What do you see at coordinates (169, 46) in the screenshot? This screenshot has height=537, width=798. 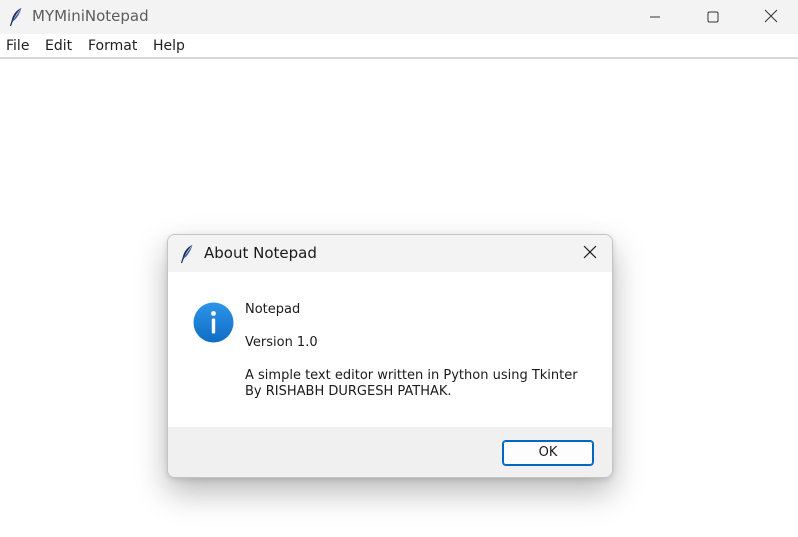 I see `menu-help: Help` at bounding box center [169, 46].